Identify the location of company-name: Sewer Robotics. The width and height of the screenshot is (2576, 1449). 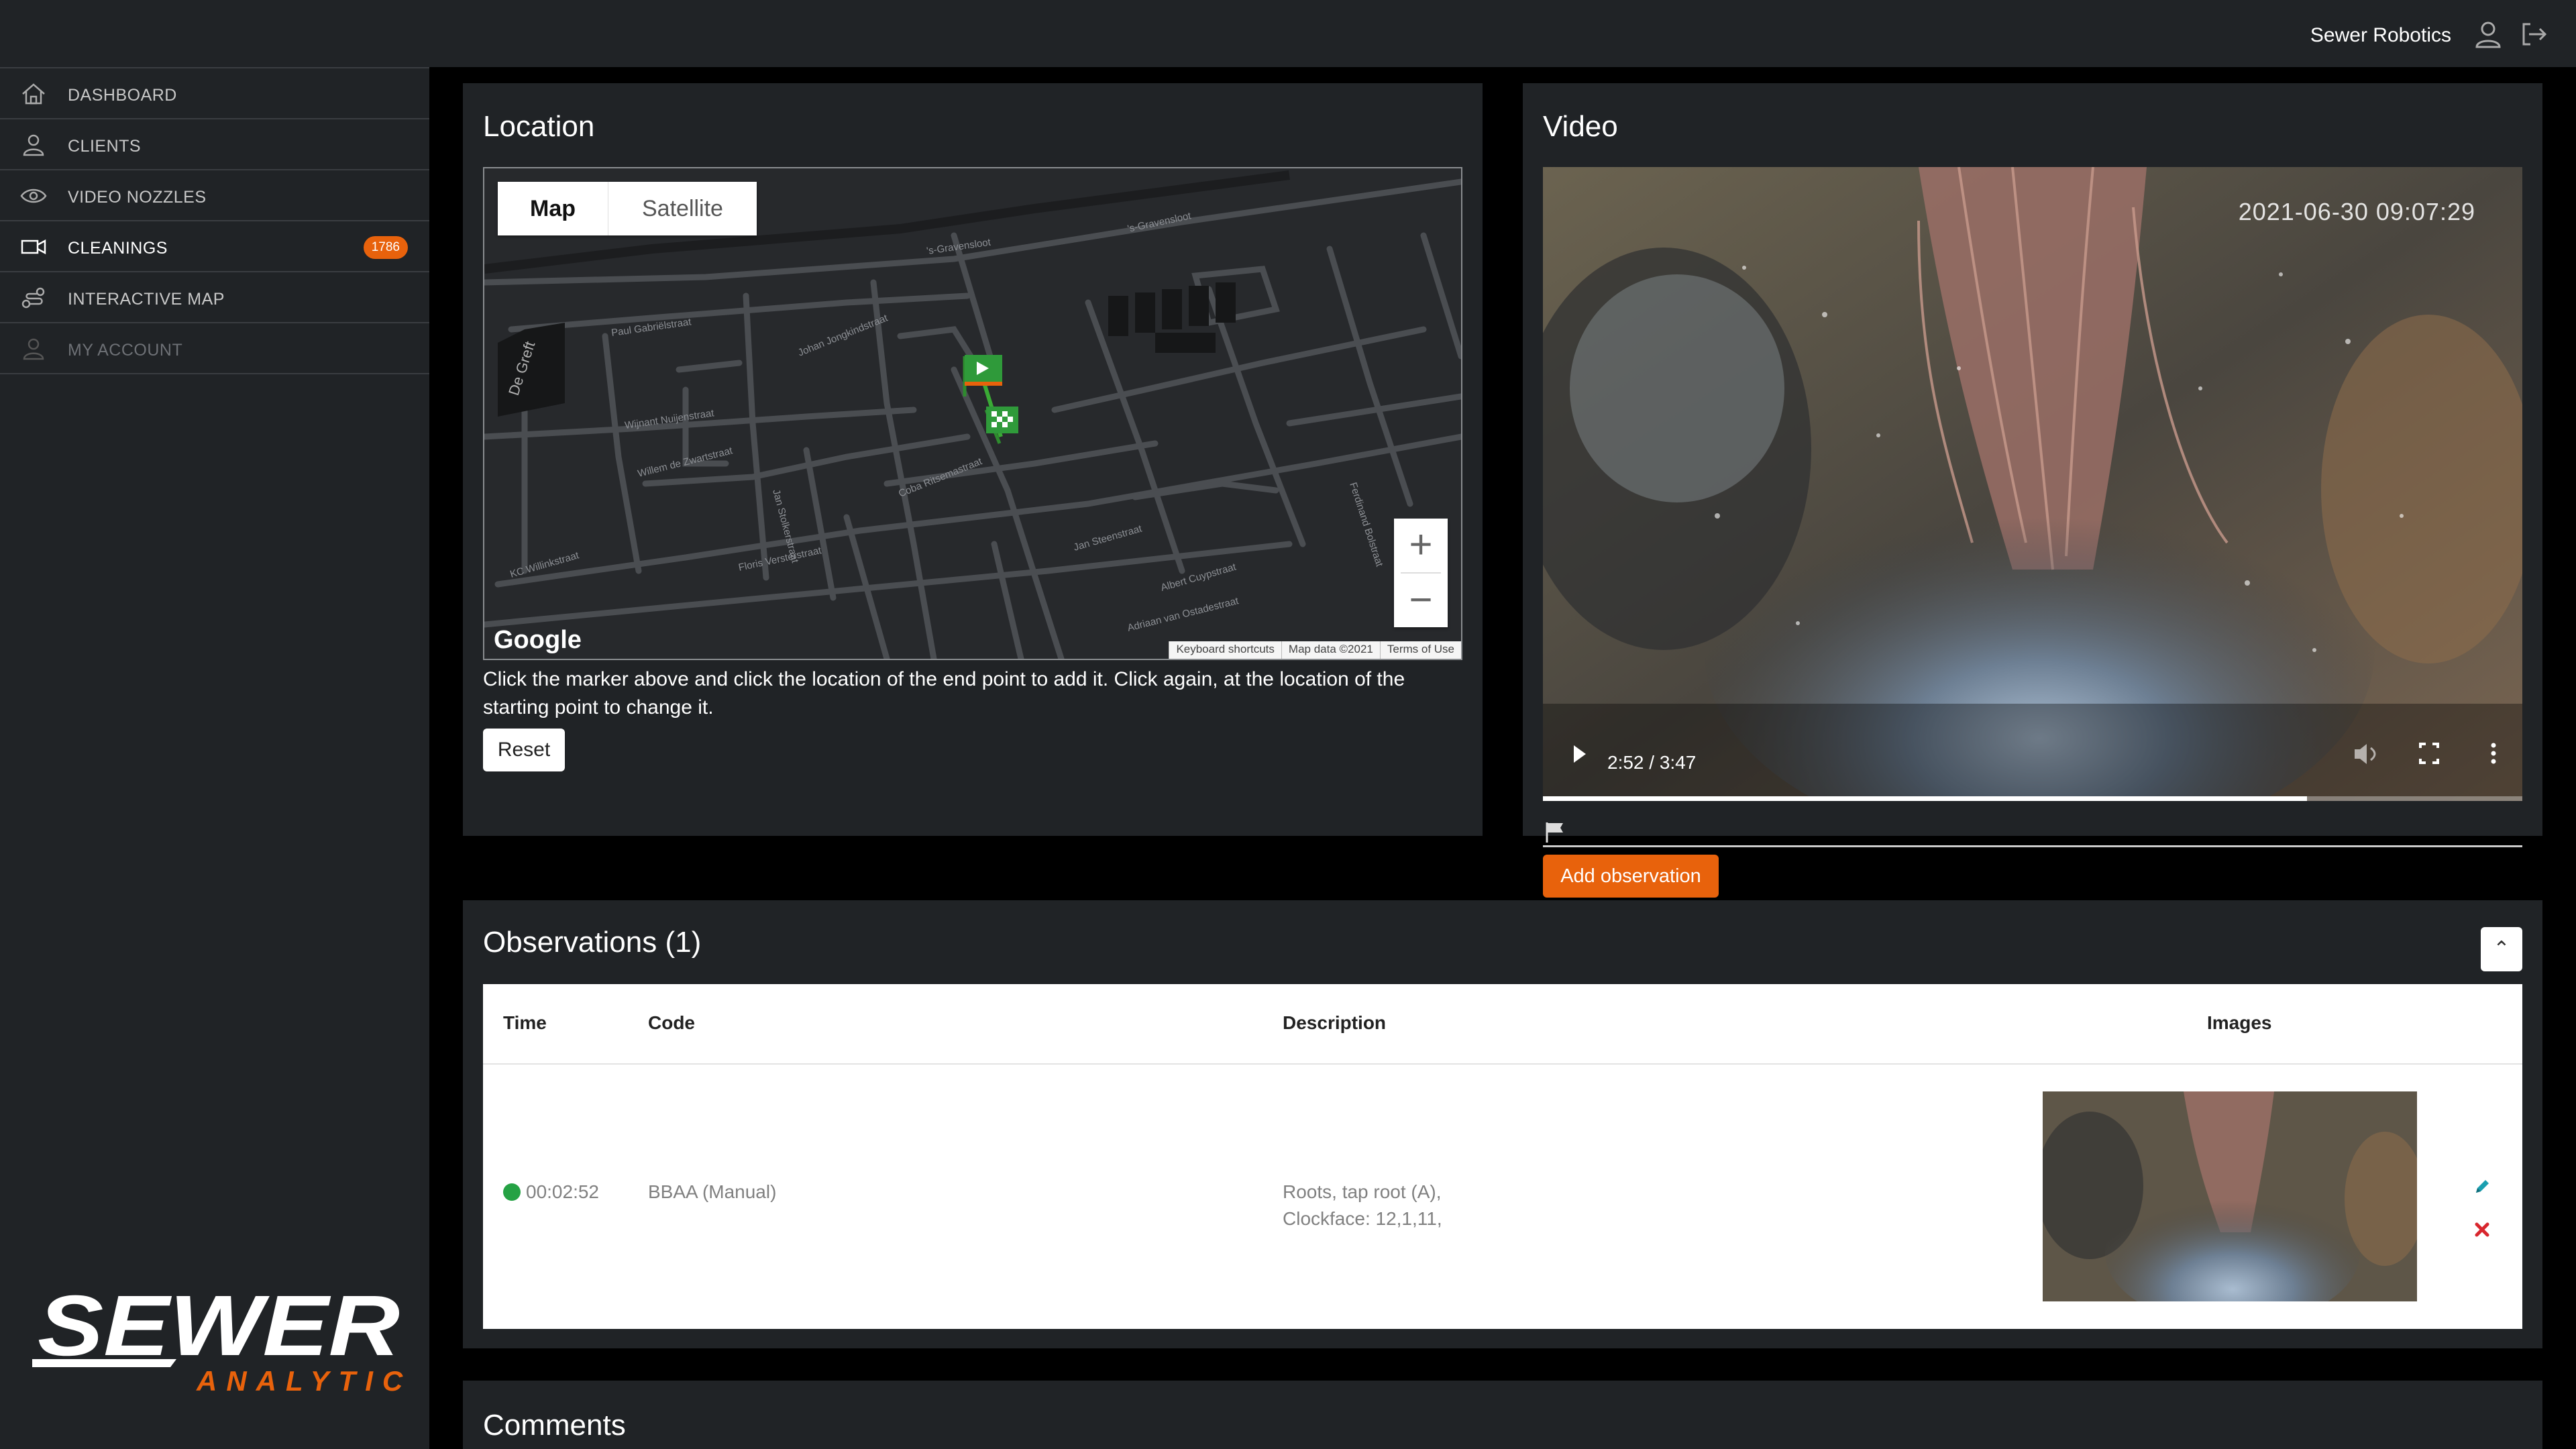
(2380, 35).